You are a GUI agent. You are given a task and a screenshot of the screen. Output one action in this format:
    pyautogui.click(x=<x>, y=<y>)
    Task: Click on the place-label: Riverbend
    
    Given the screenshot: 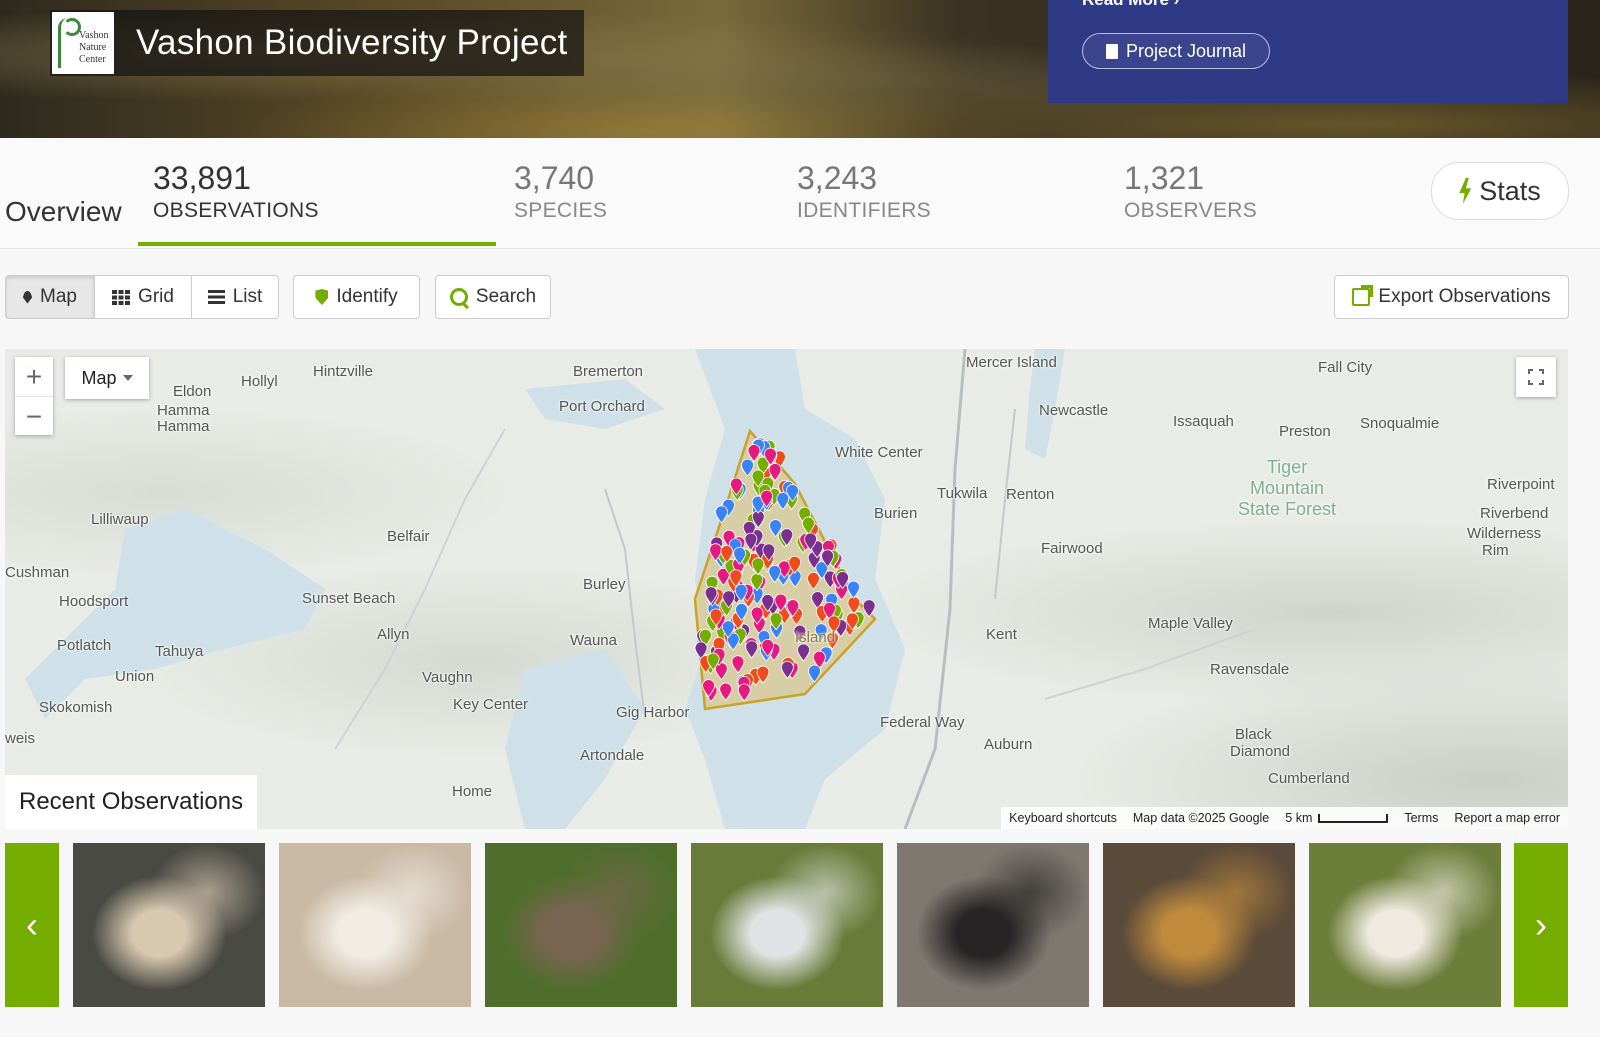 What is the action you would take?
    pyautogui.click(x=1514, y=513)
    